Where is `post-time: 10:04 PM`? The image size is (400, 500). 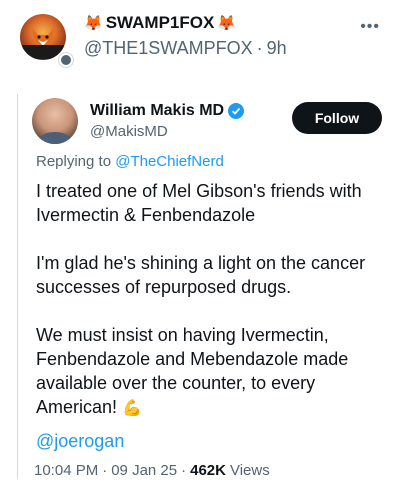 post-time: 10:04 PM is located at coordinates (66, 470).